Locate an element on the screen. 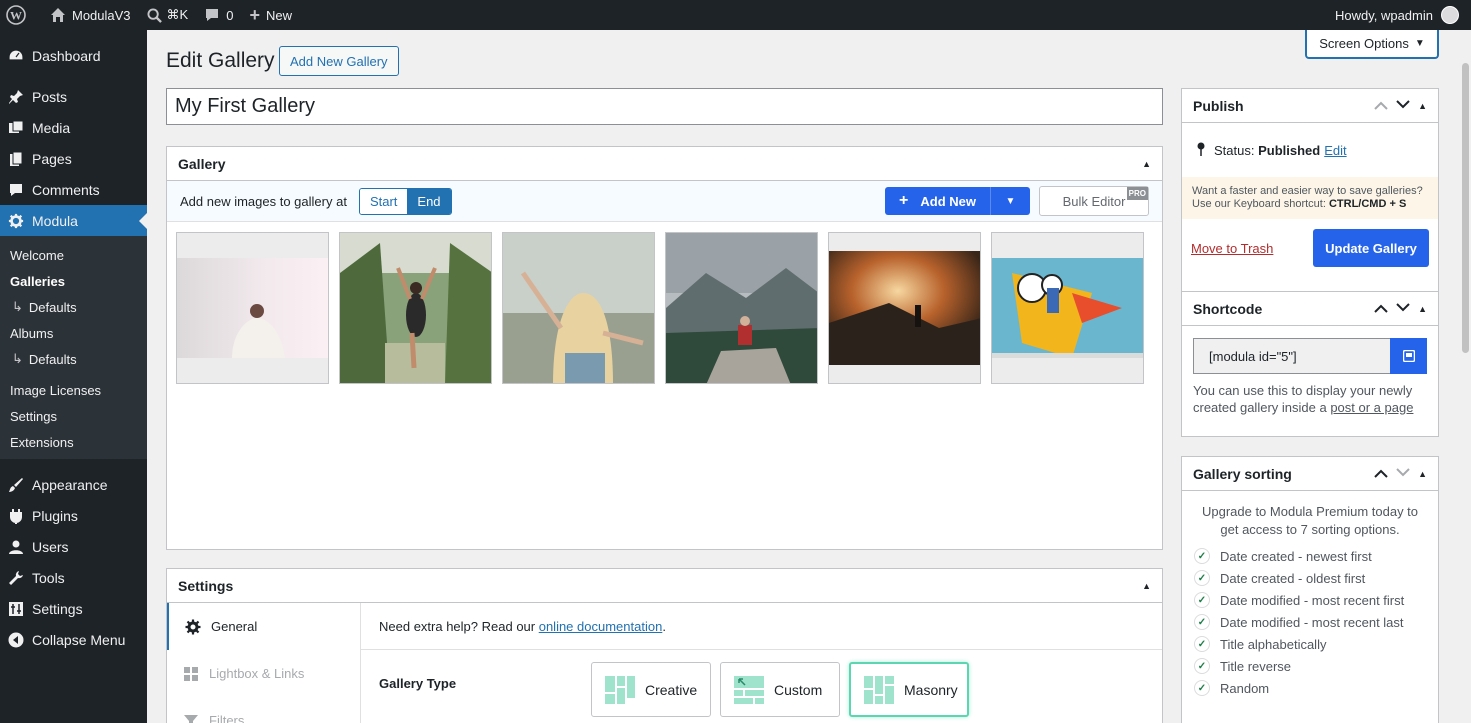 The width and height of the screenshot is (1471, 723). screen-options-button: Screen Options ▼ is located at coordinates (1372, 44).